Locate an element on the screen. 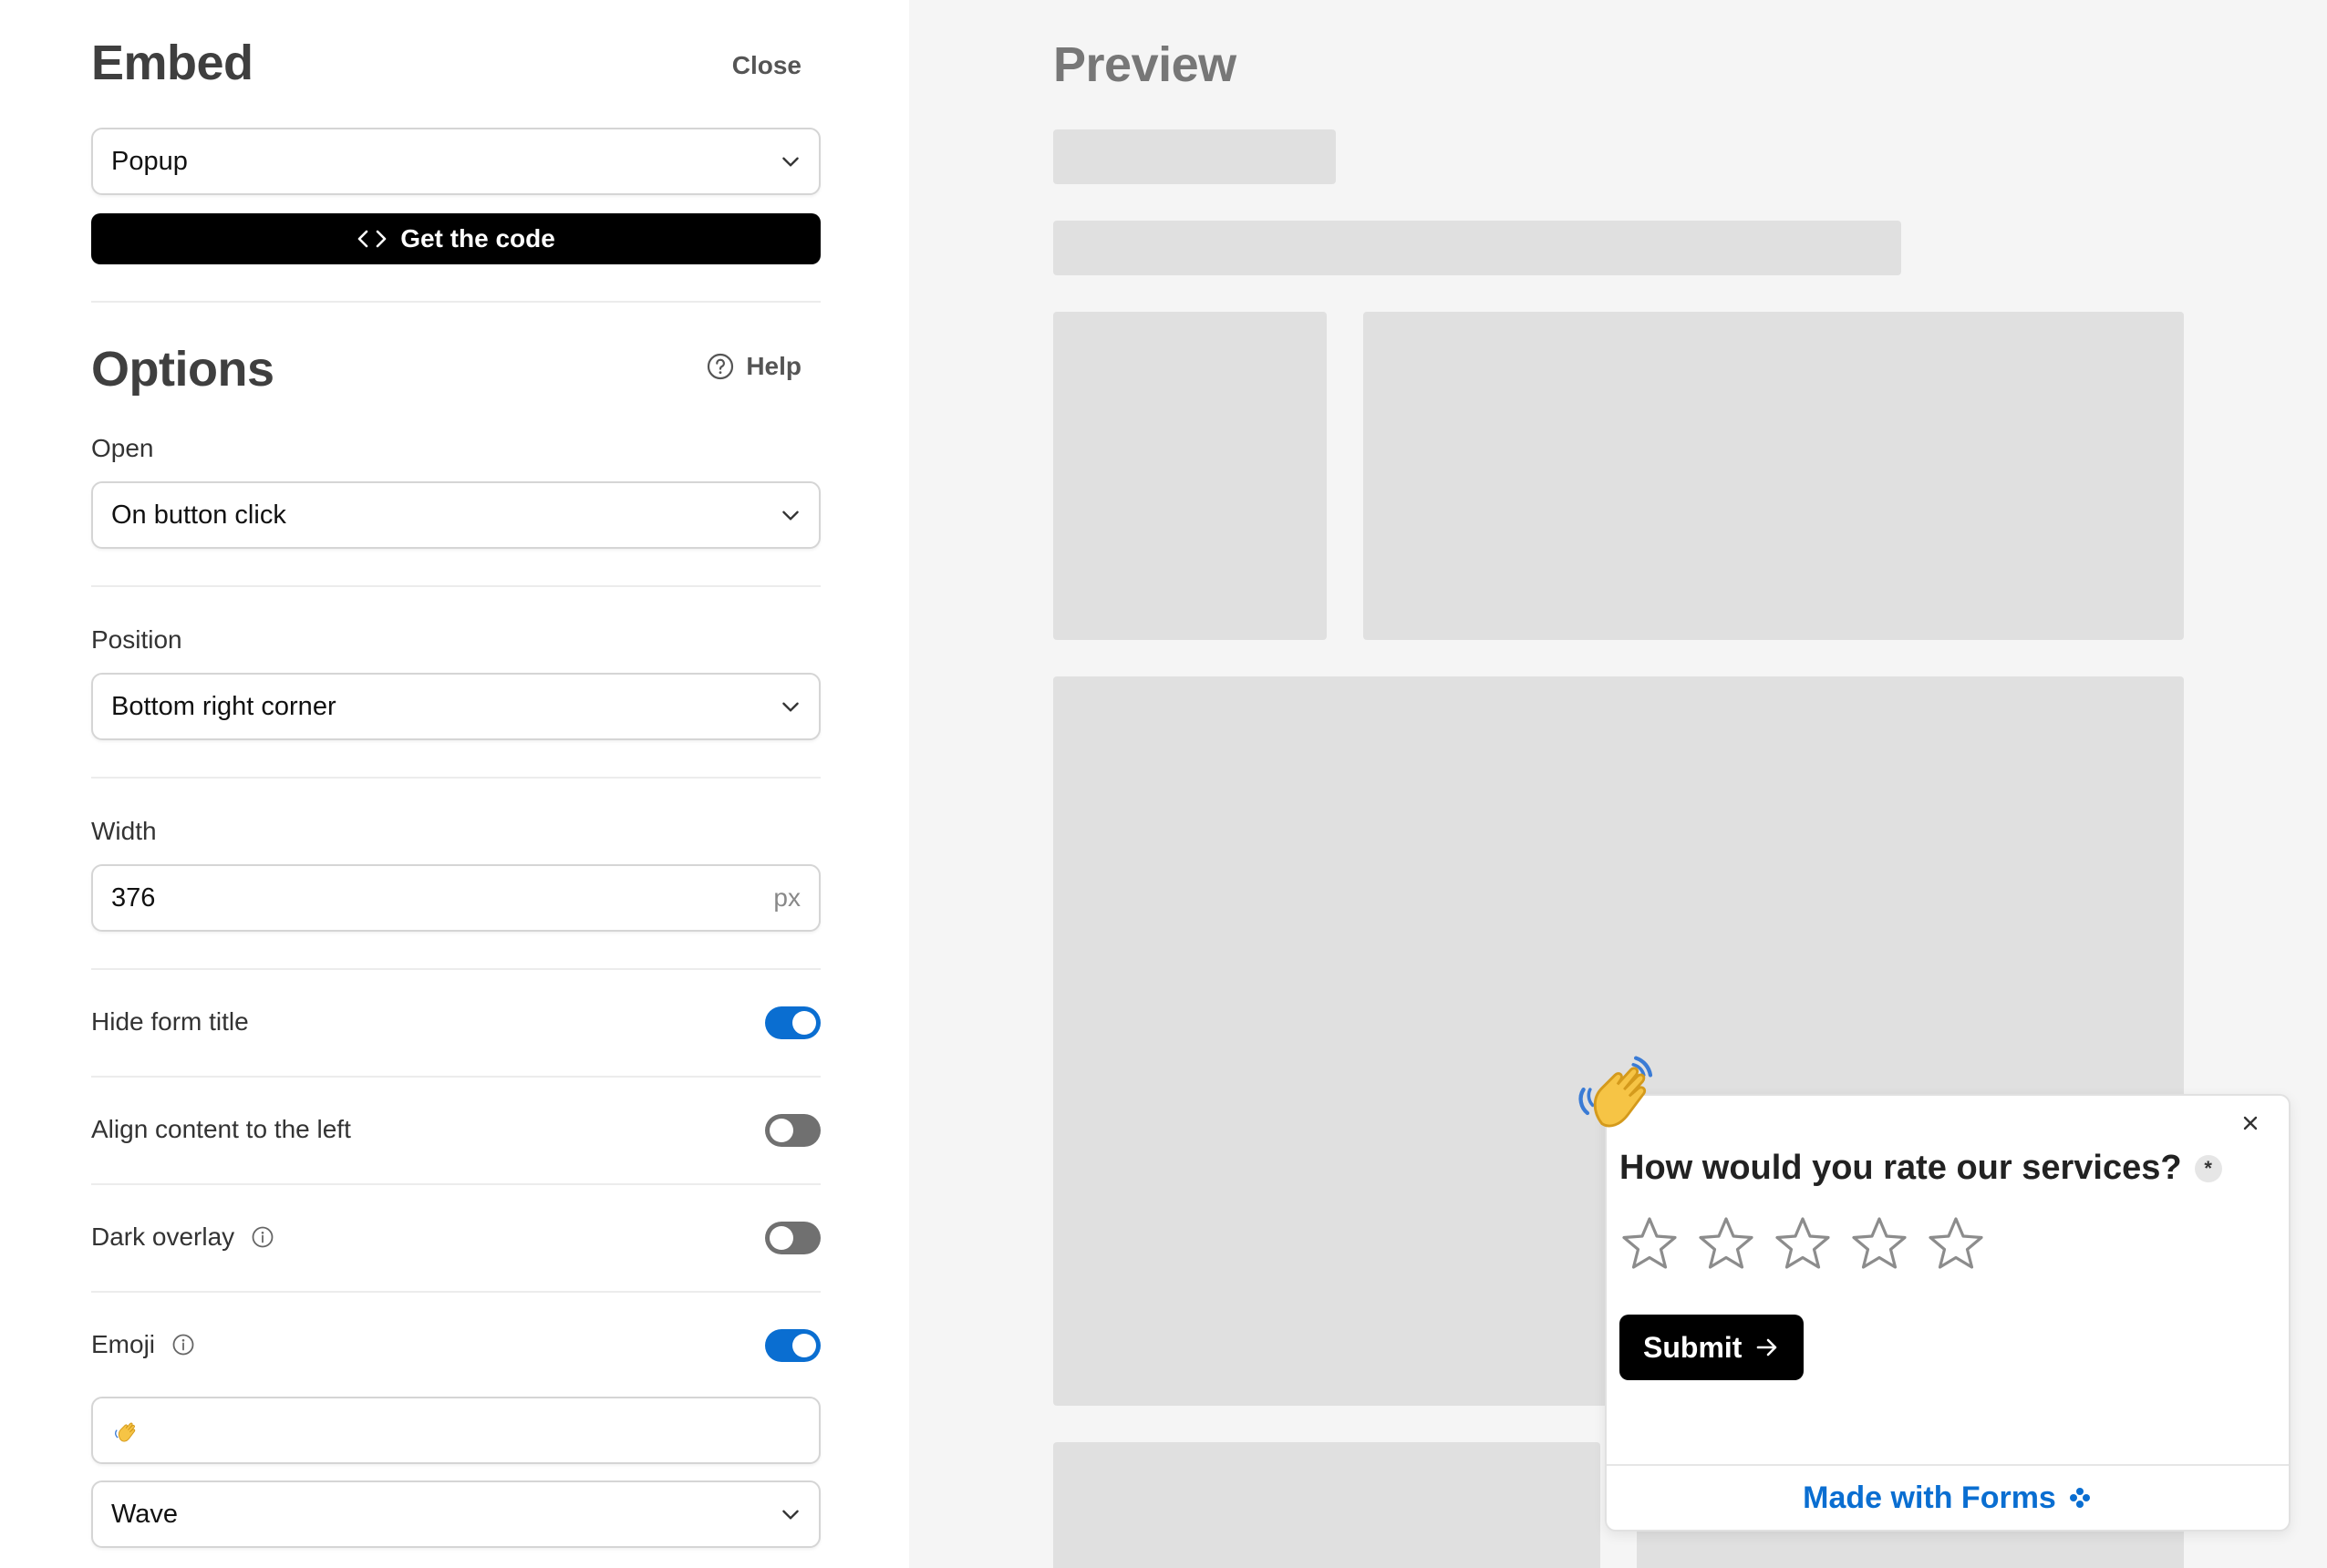  emoji-text: Emoji is located at coordinates (123, 1344).